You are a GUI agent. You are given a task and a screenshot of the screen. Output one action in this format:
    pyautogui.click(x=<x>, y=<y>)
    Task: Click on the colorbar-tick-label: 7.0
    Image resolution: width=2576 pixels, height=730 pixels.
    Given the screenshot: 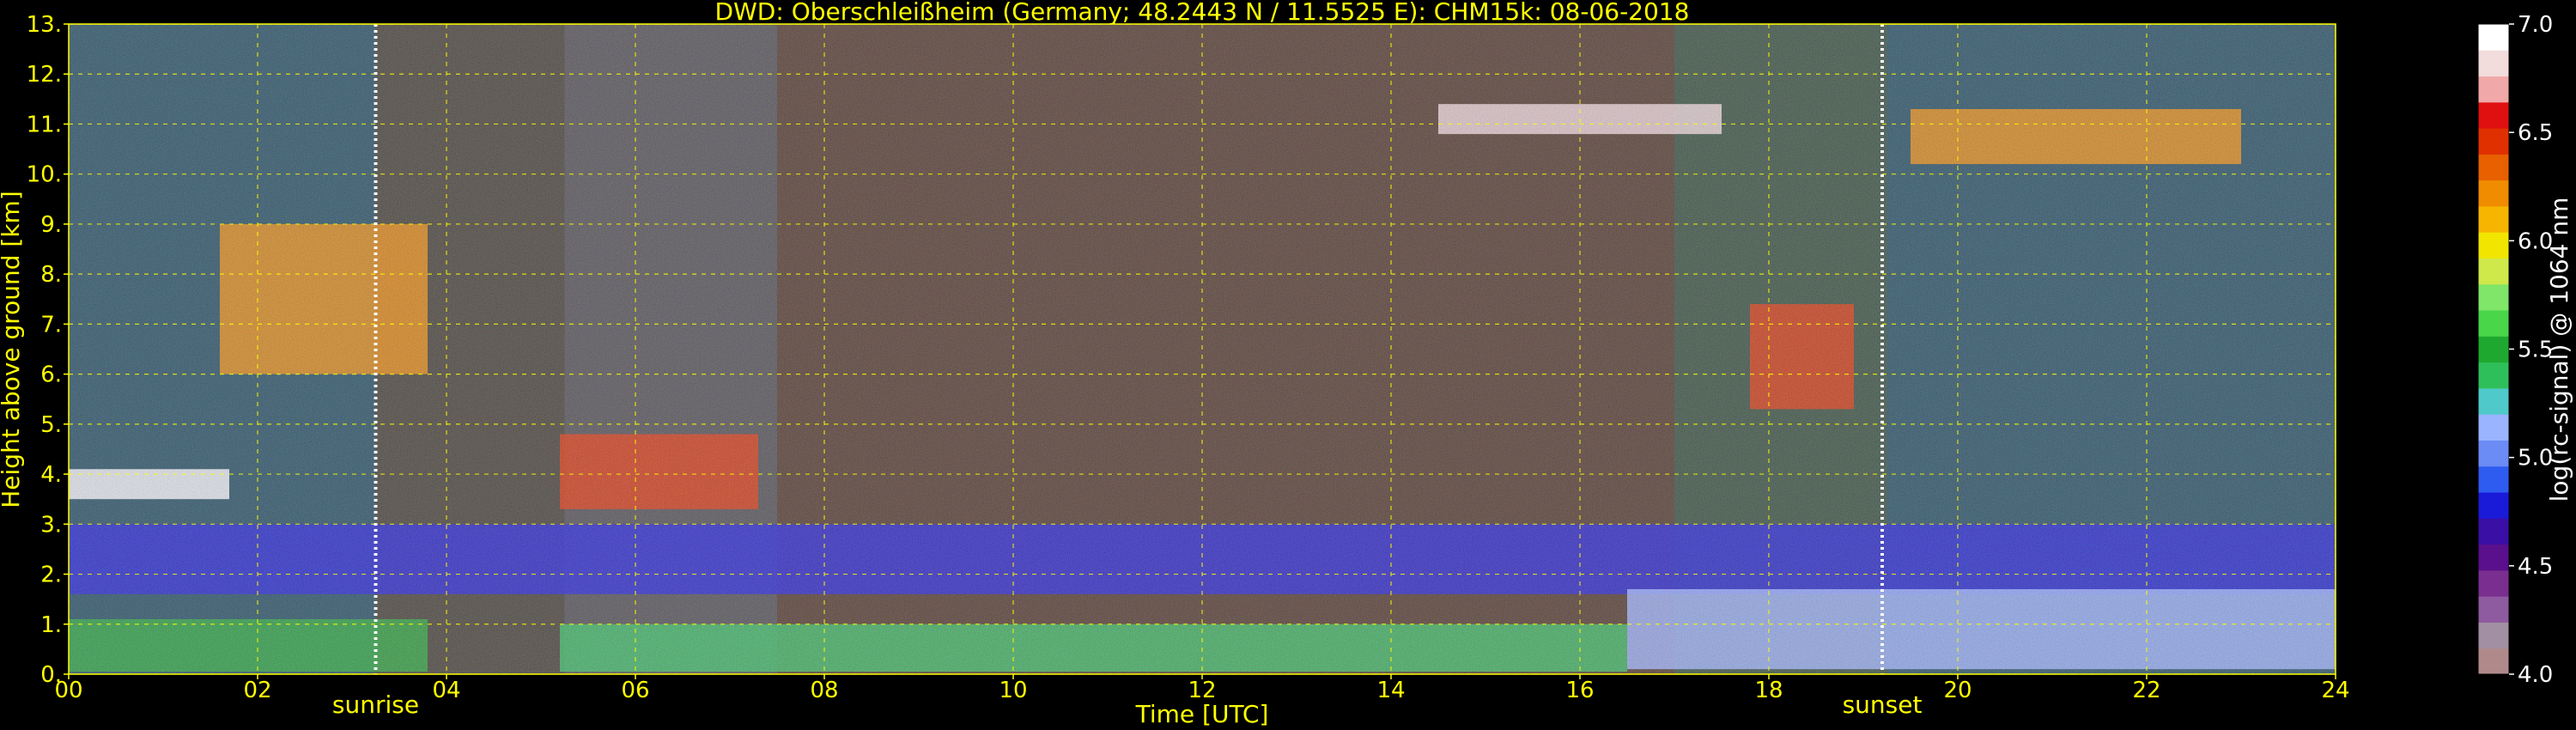 What is the action you would take?
    pyautogui.click(x=2536, y=25)
    